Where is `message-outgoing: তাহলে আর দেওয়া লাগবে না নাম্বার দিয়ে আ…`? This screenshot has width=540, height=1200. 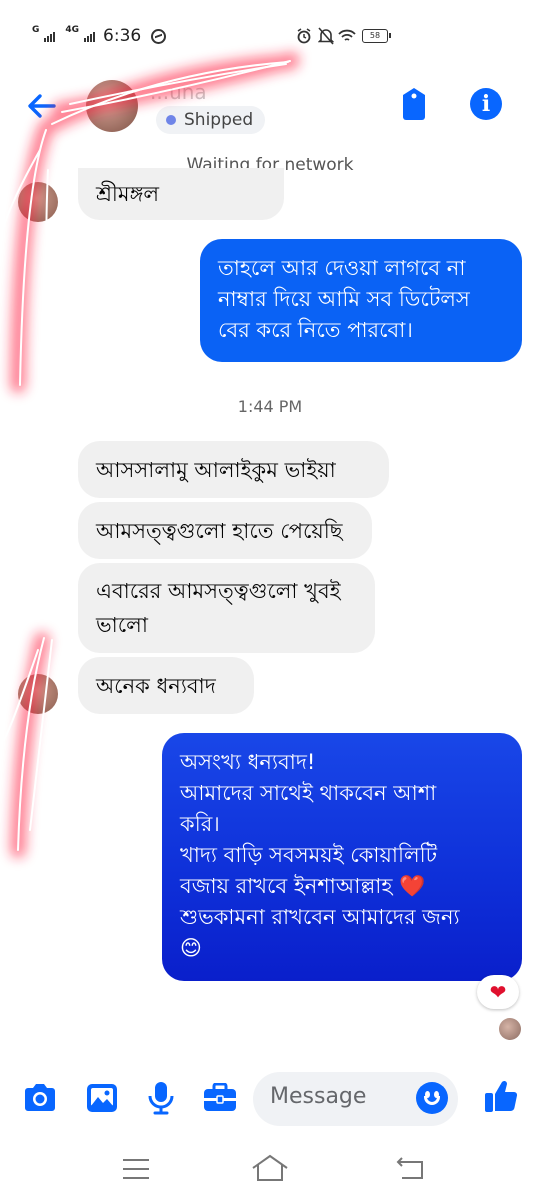 message-outgoing: তাহলে আর দেওয়া লাগবে না নাম্বার দিয়ে আ… is located at coordinates (361, 300).